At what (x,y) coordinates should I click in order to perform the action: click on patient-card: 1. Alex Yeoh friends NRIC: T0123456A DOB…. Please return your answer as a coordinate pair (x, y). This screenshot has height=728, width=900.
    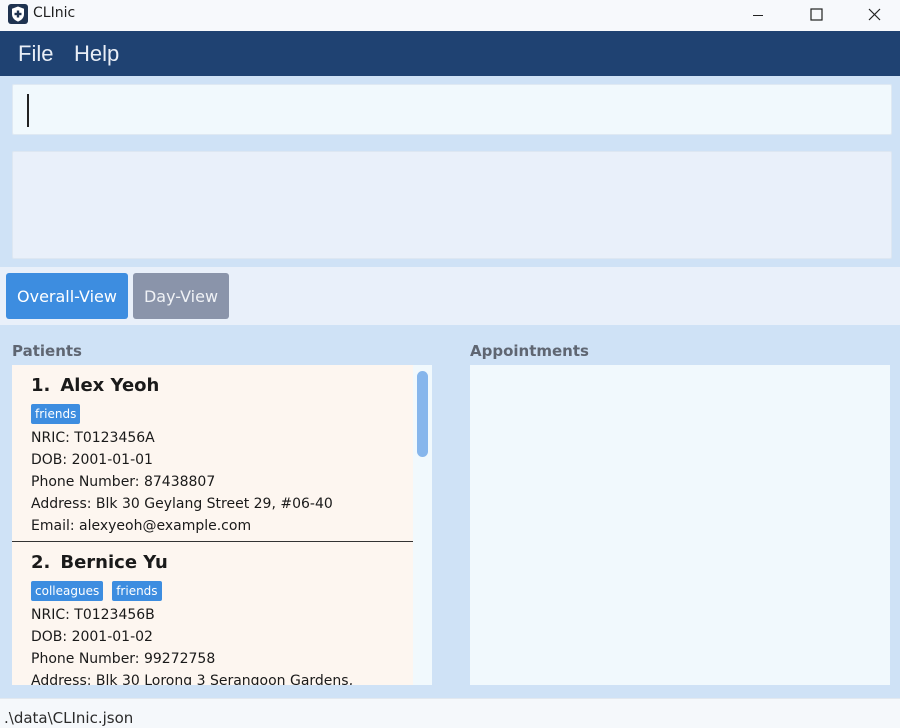
    Looking at the image, I should click on (212, 453).